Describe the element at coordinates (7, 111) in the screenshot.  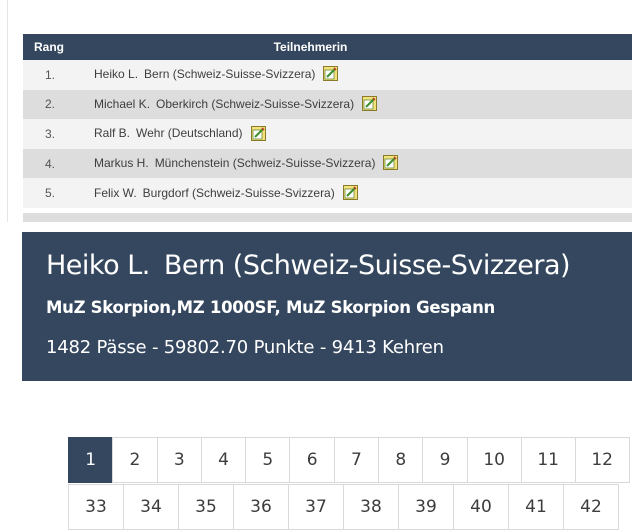
I see `divider-line` at that location.